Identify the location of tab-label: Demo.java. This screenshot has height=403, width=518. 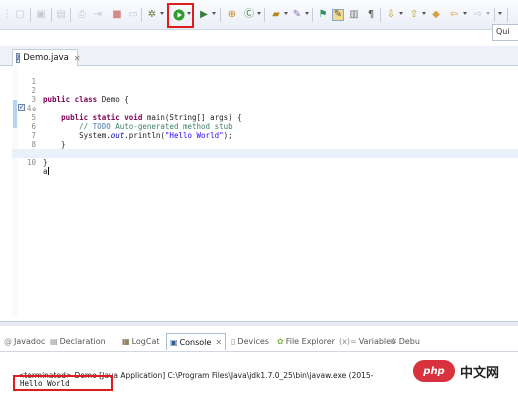
(46, 58).